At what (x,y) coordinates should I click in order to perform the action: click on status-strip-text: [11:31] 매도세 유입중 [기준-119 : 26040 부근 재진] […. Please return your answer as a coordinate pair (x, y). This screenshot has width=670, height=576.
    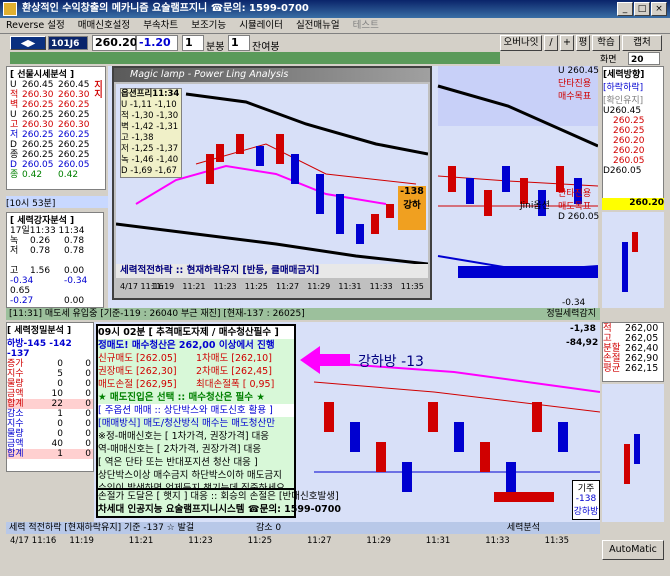
    Looking at the image, I should click on (157, 314).